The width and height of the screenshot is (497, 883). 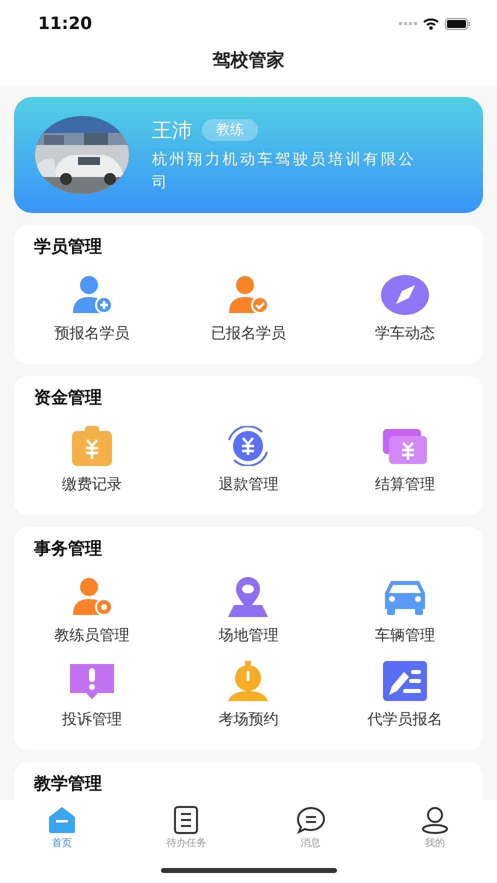 I want to click on home-icon, so click(x=62, y=820).